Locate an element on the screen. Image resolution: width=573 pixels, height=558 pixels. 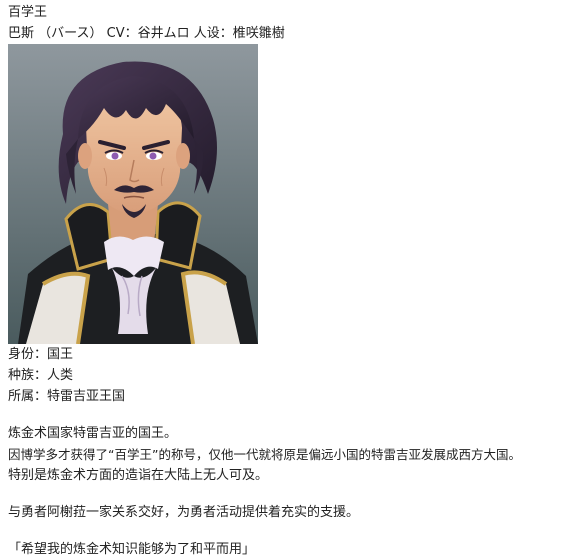
profile-affiliation: 所属：特雷吉亚王国 is located at coordinates (67, 396).